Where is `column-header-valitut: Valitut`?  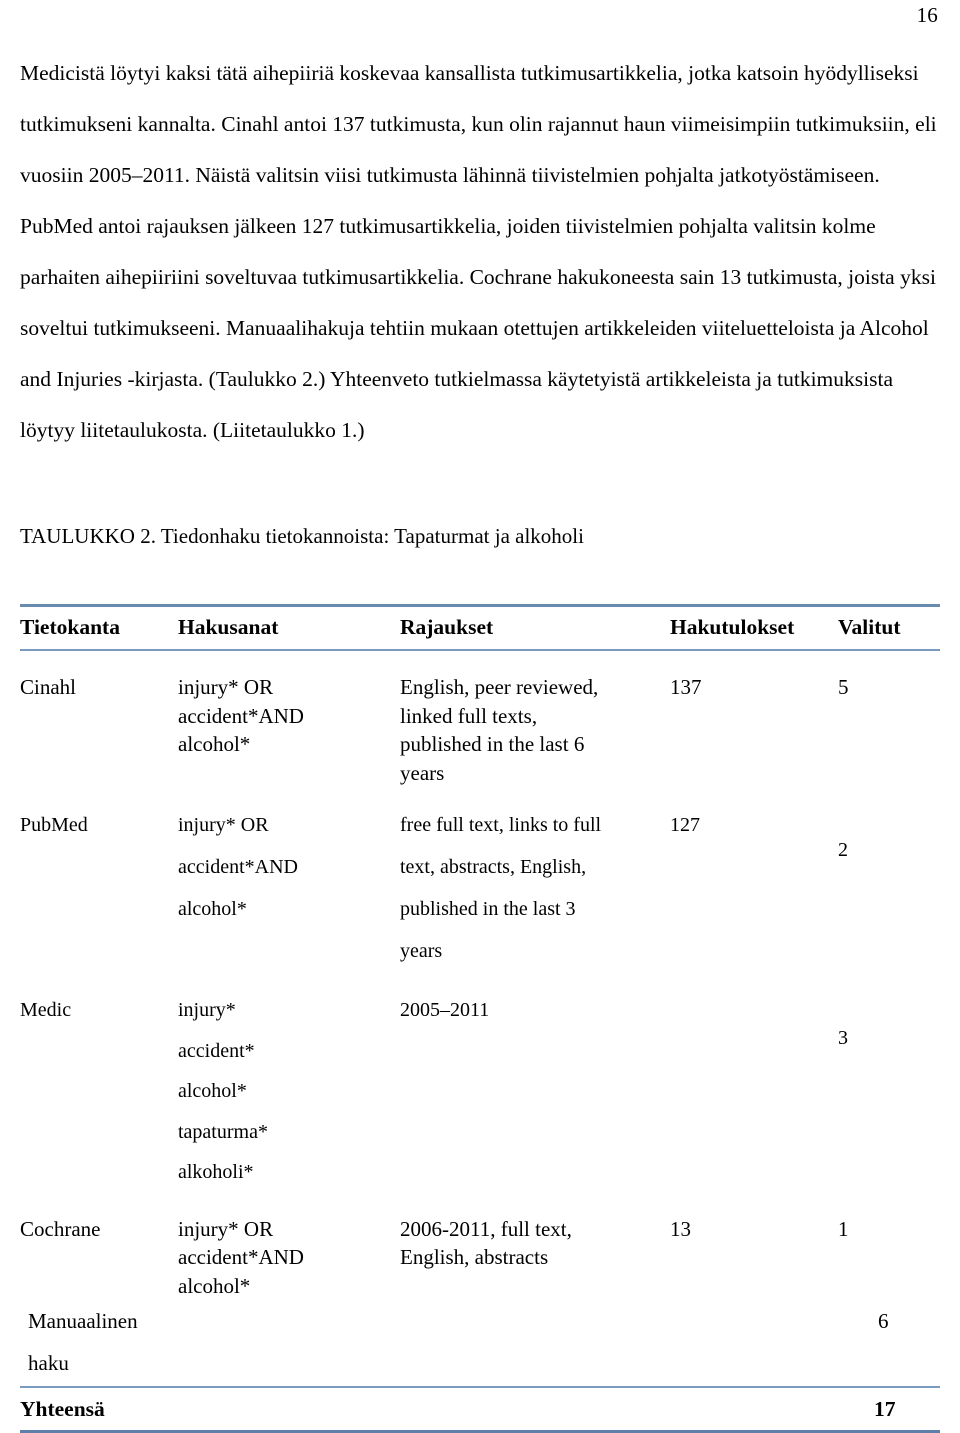
column-header-valitut: Valitut is located at coordinates (869, 627).